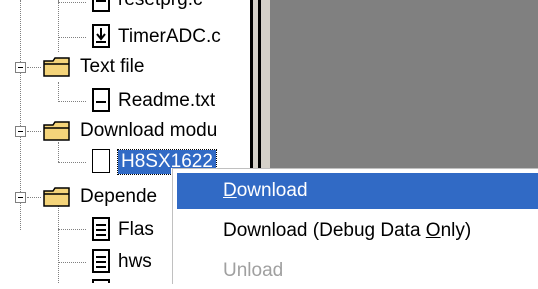  Describe the element at coordinates (160, 6) in the screenshot. I see `tree-item-resetprg: resetprg.c` at that location.